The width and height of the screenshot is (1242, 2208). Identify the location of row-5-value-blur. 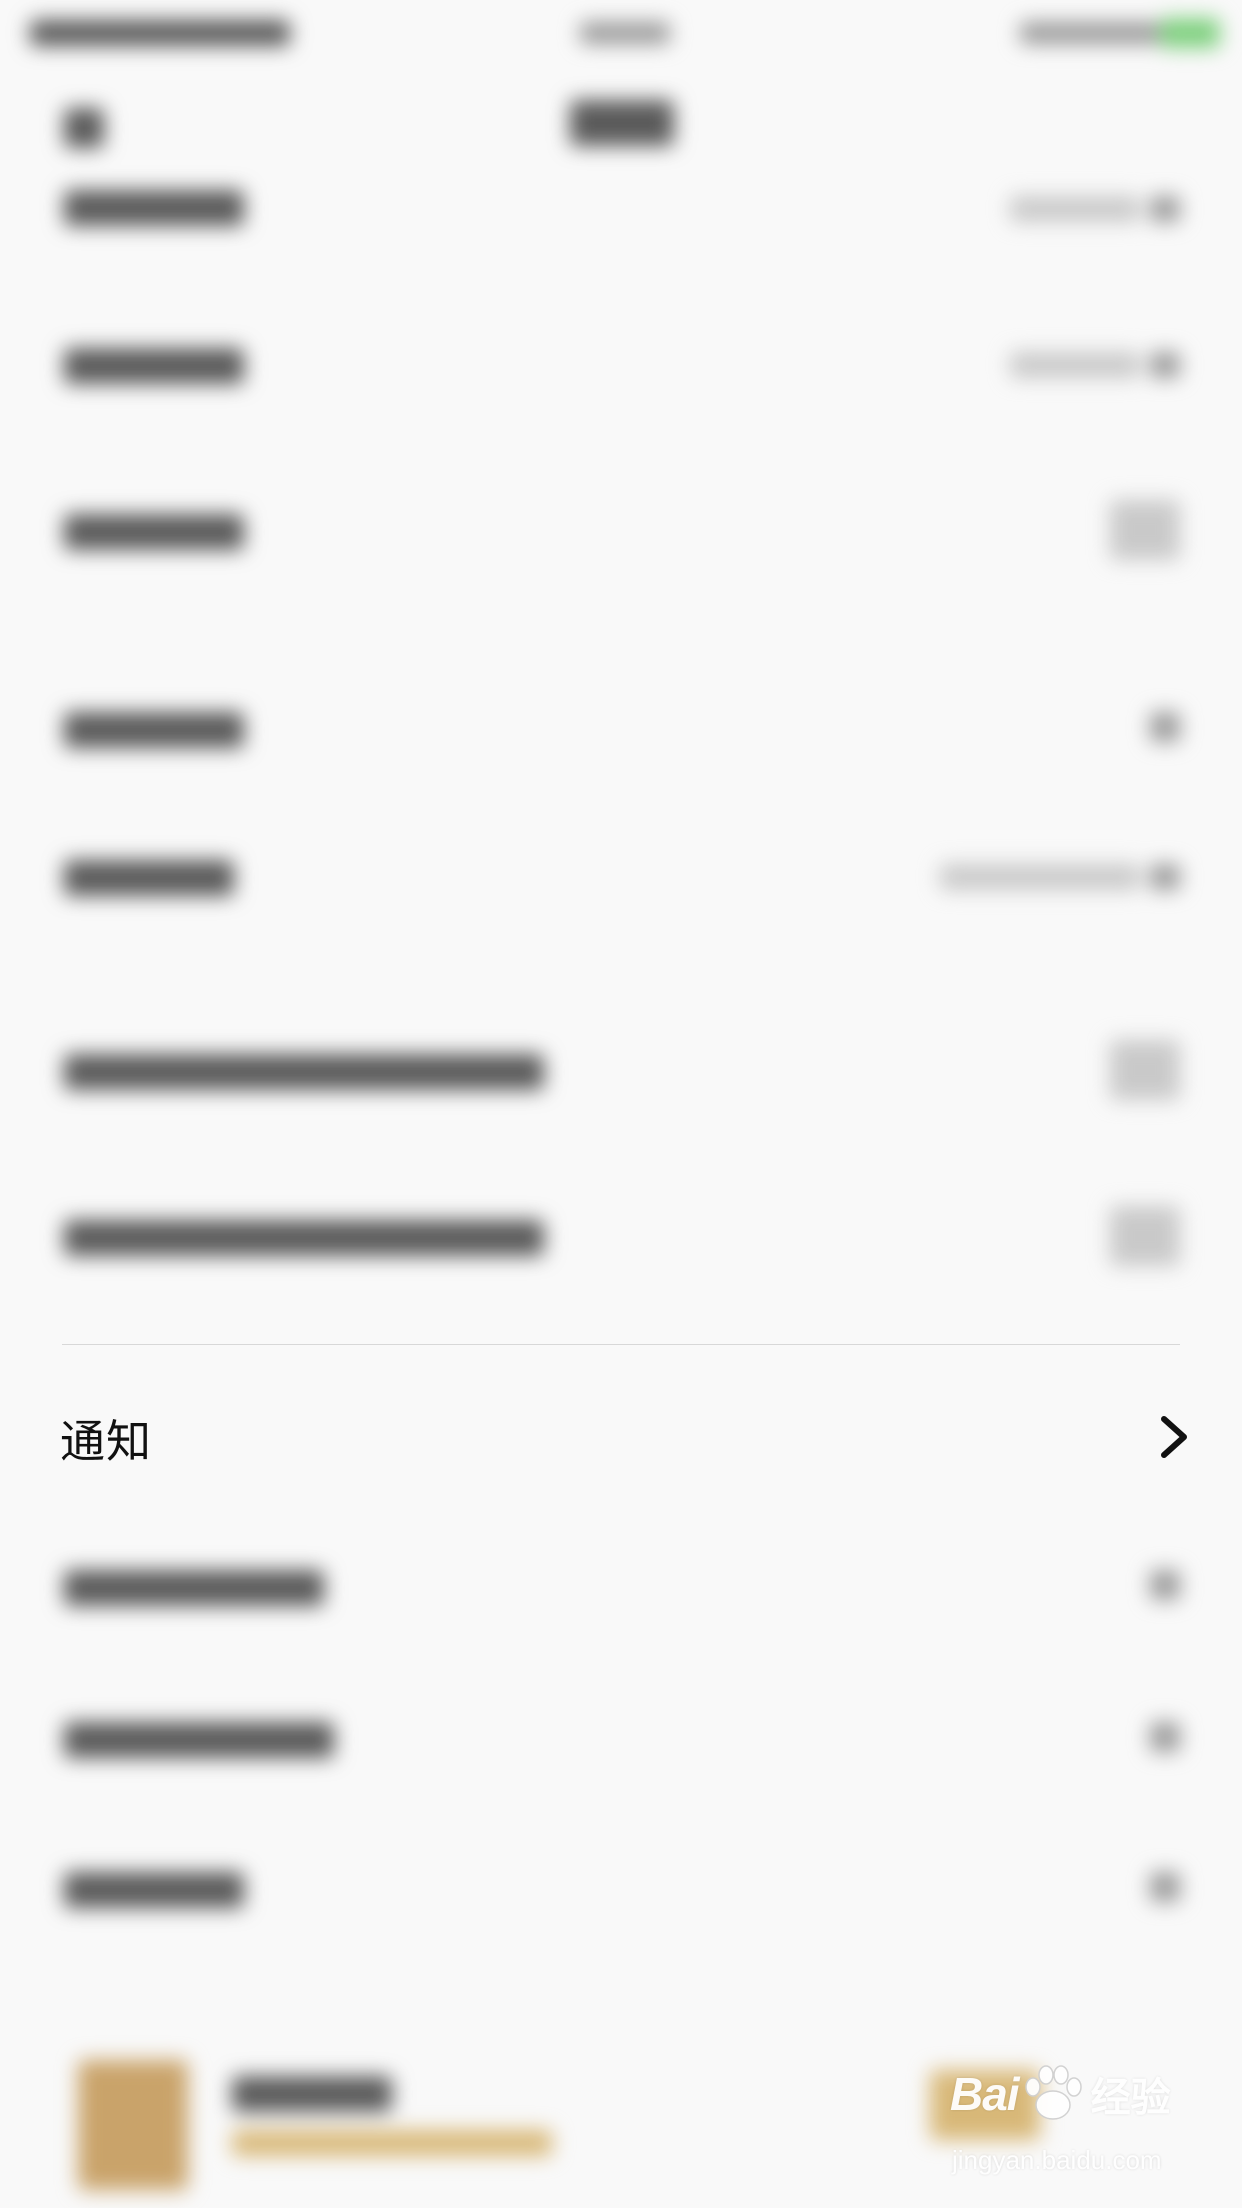
(1040, 877).